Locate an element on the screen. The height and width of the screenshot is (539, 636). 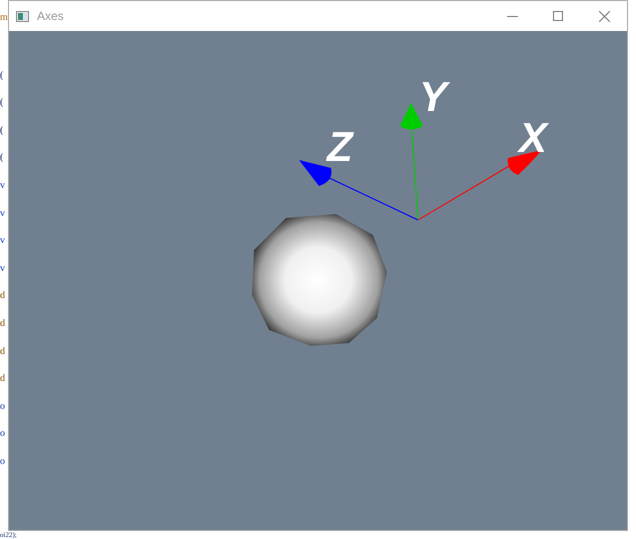
maximize-icon is located at coordinates (558, 16).